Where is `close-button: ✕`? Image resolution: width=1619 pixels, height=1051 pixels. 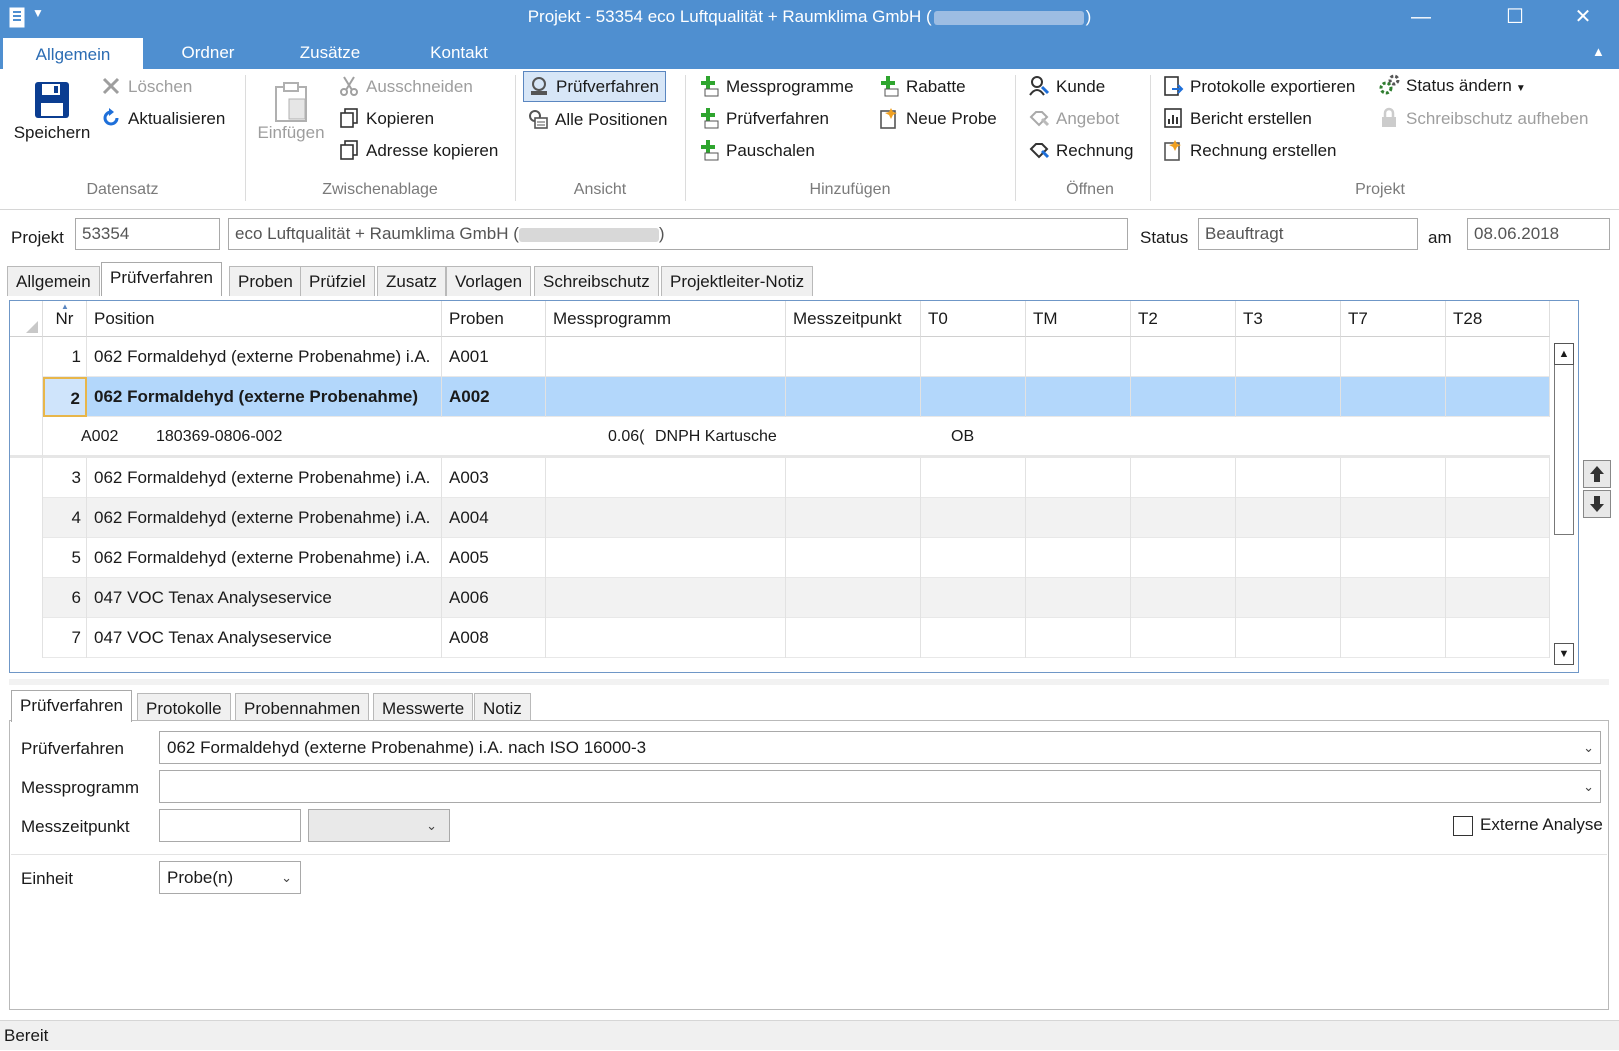
close-button: ✕ is located at coordinates (1583, 18).